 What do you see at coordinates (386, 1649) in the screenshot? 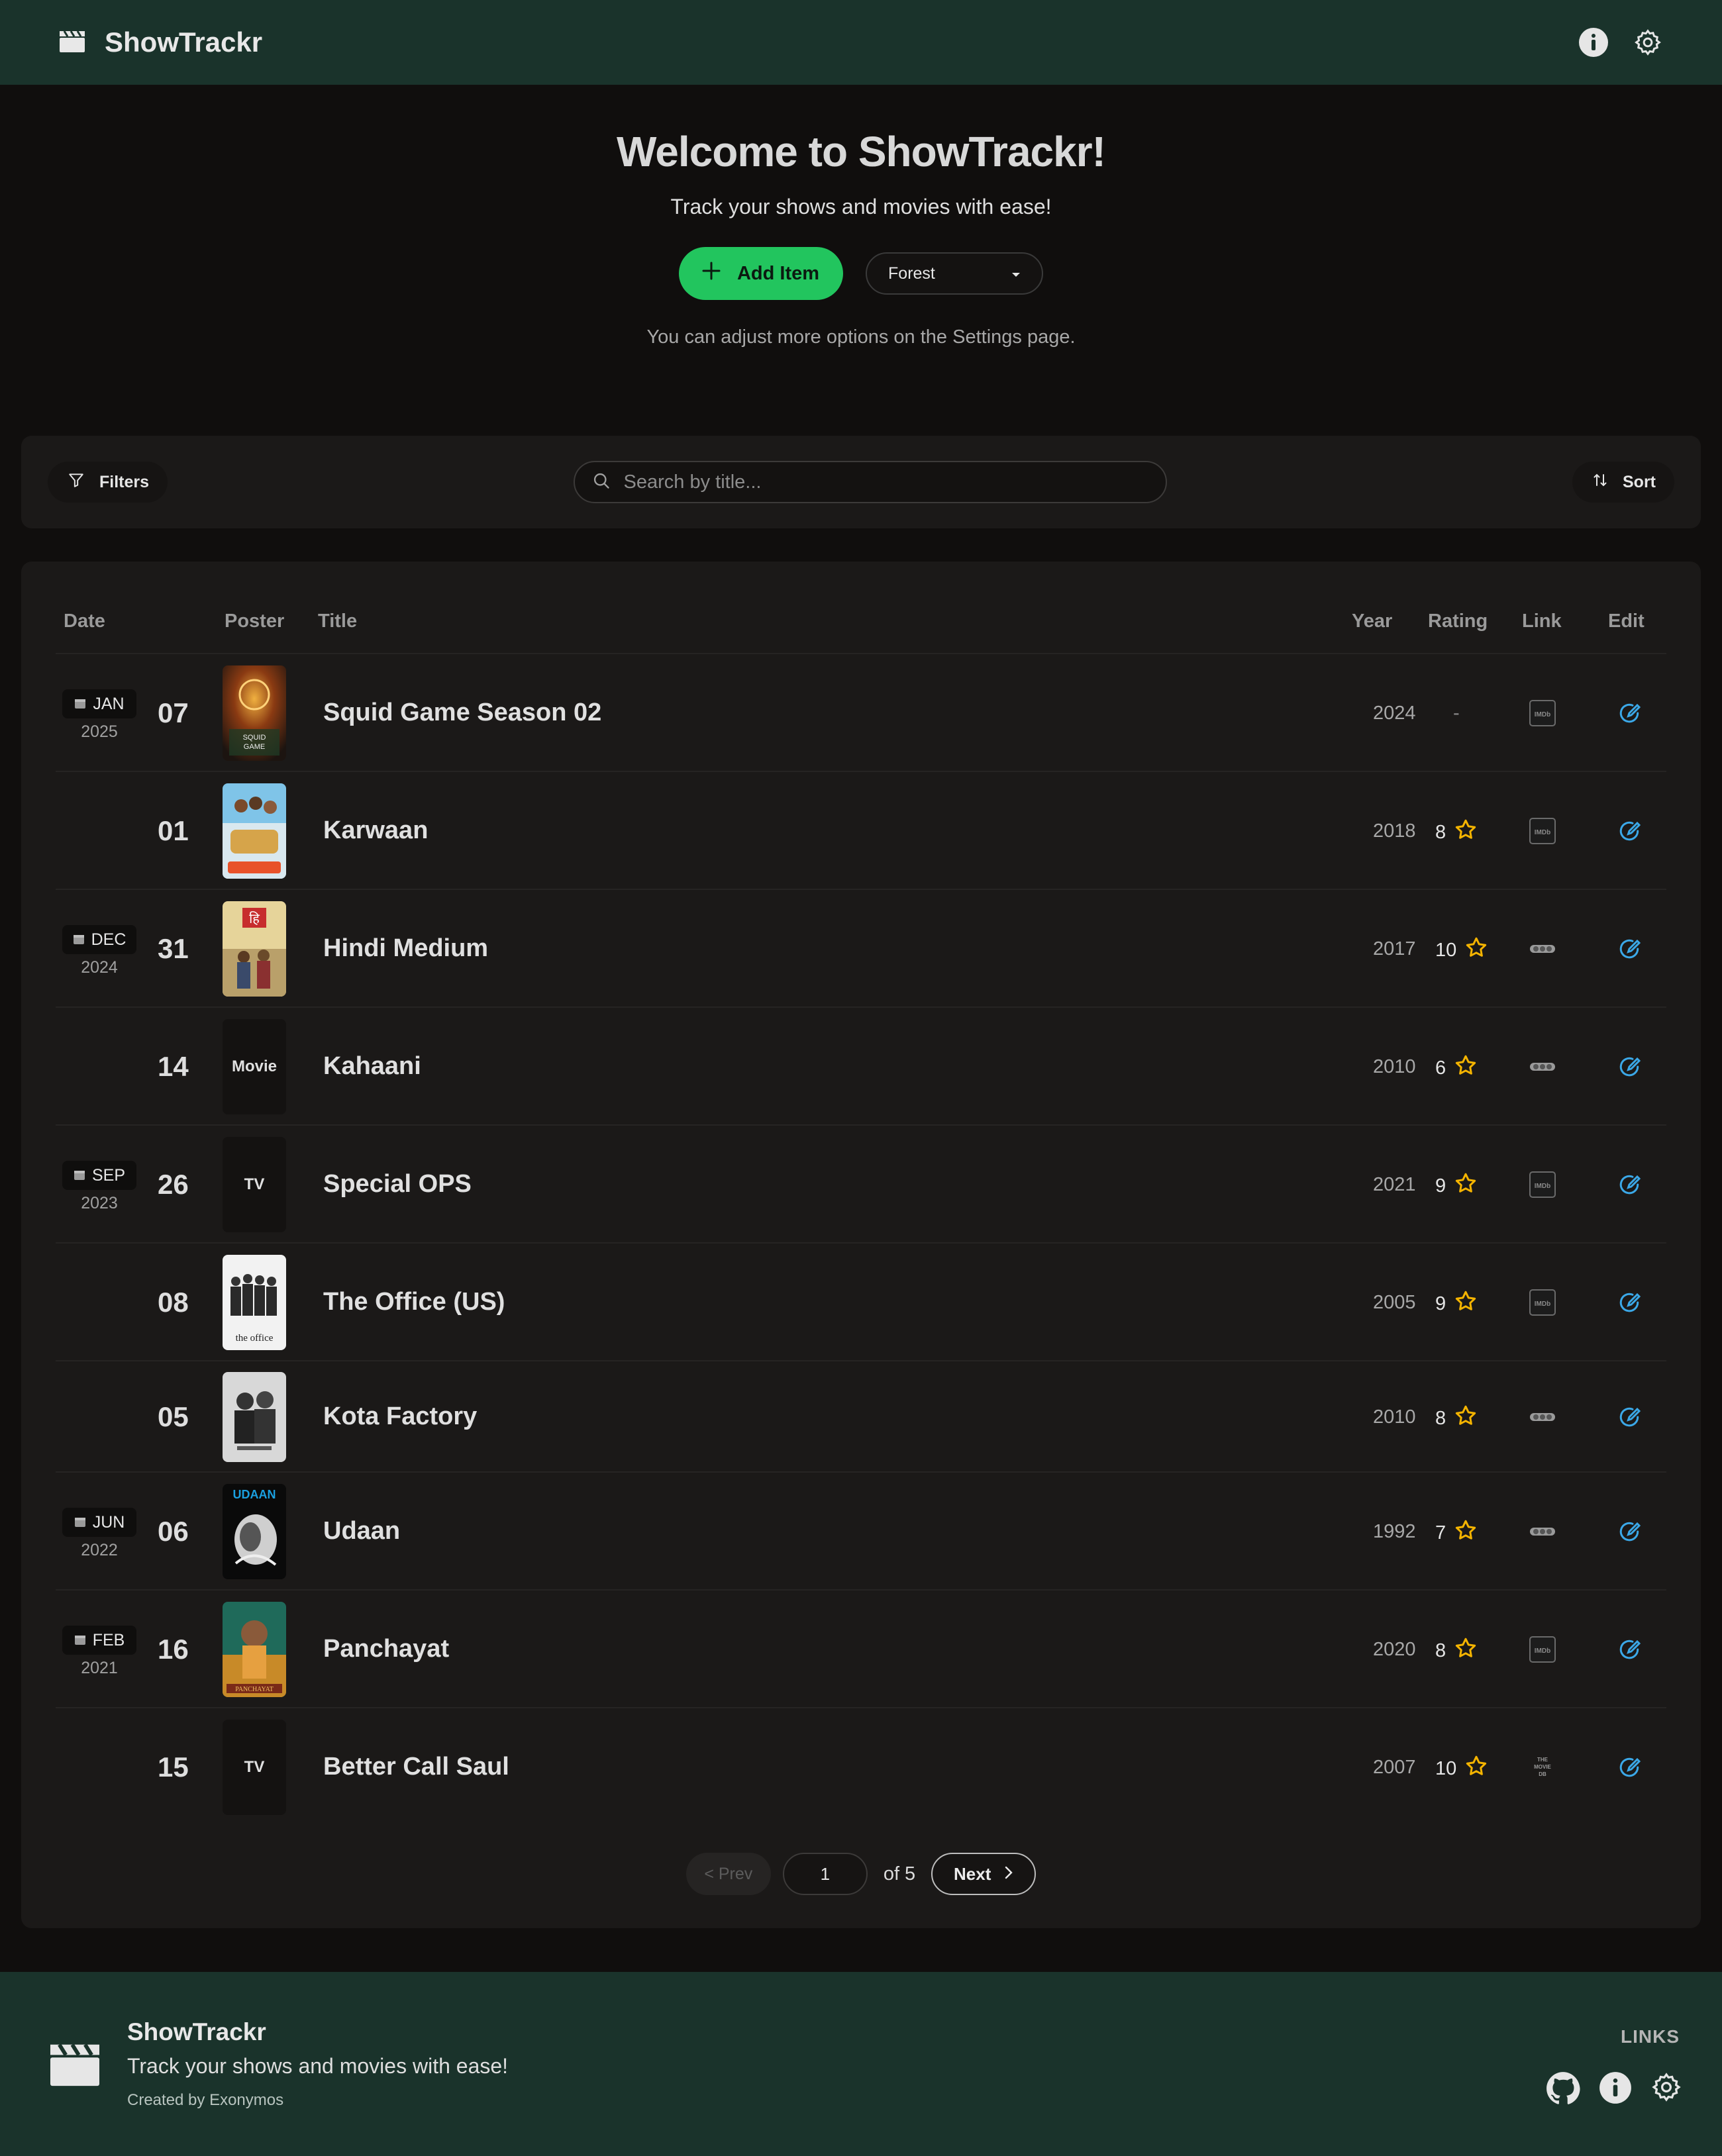
I see `item-title: Panchayat` at bounding box center [386, 1649].